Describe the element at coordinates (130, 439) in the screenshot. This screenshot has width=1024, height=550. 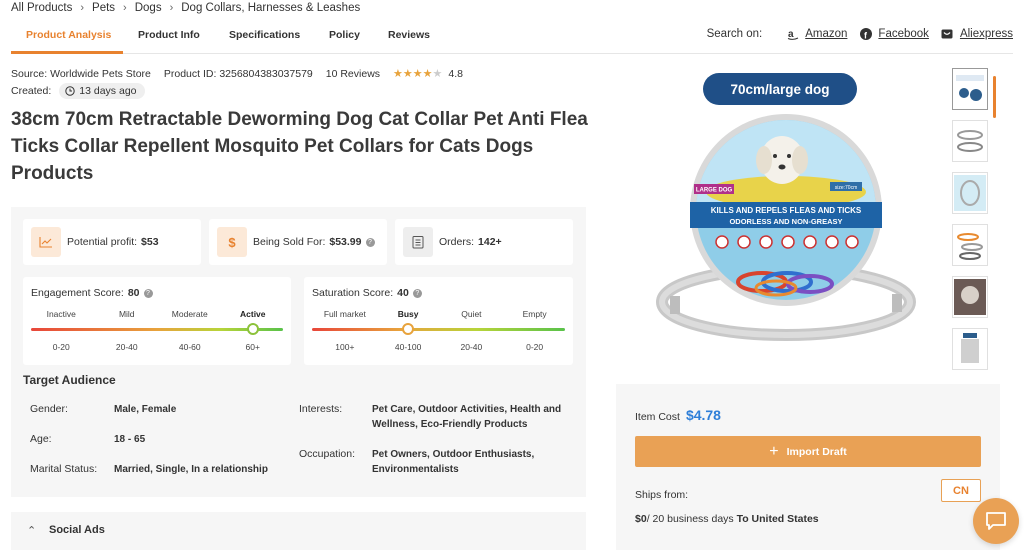
I see `age-value: 18 - 65` at that location.